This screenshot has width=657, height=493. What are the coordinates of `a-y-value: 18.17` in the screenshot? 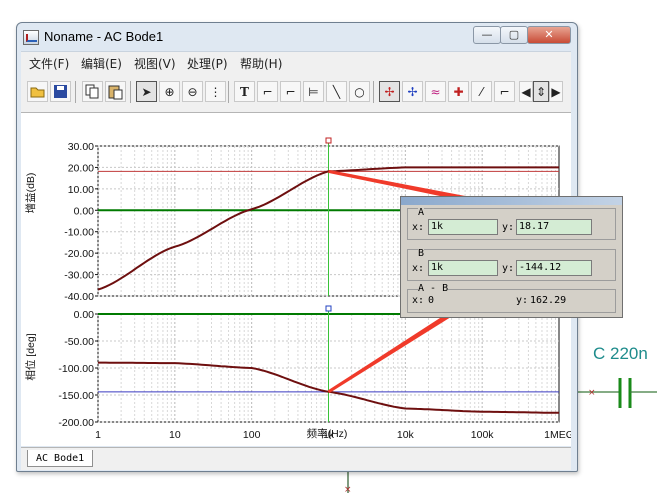 It's located at (554, 227).